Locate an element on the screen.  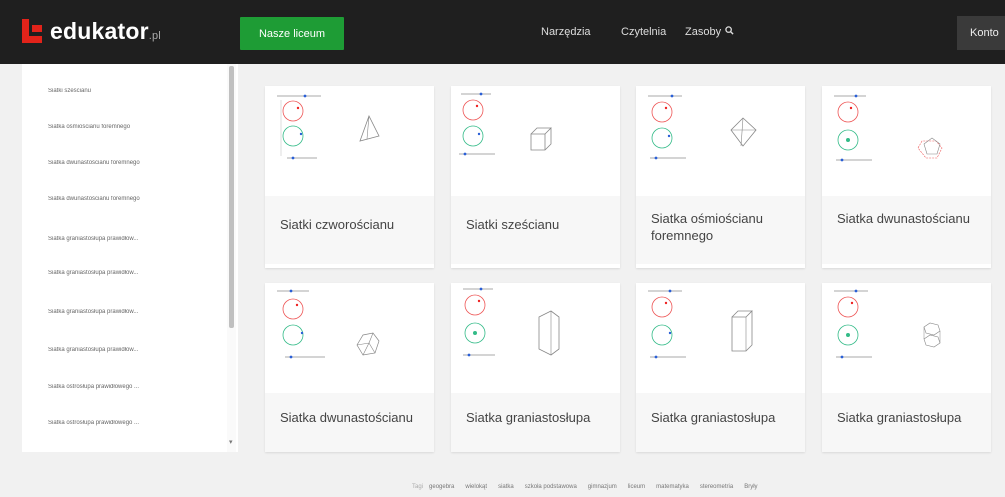
card-siatka-graniastoslupa-3: Siatka graniastosłupa is located at coordinates (906, 367).